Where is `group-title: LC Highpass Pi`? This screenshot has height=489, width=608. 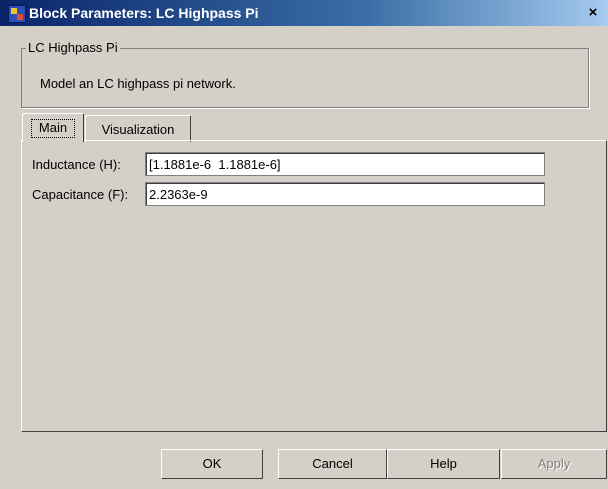 group-title: LC Highpass Pi is located at coordinates (73, 47).